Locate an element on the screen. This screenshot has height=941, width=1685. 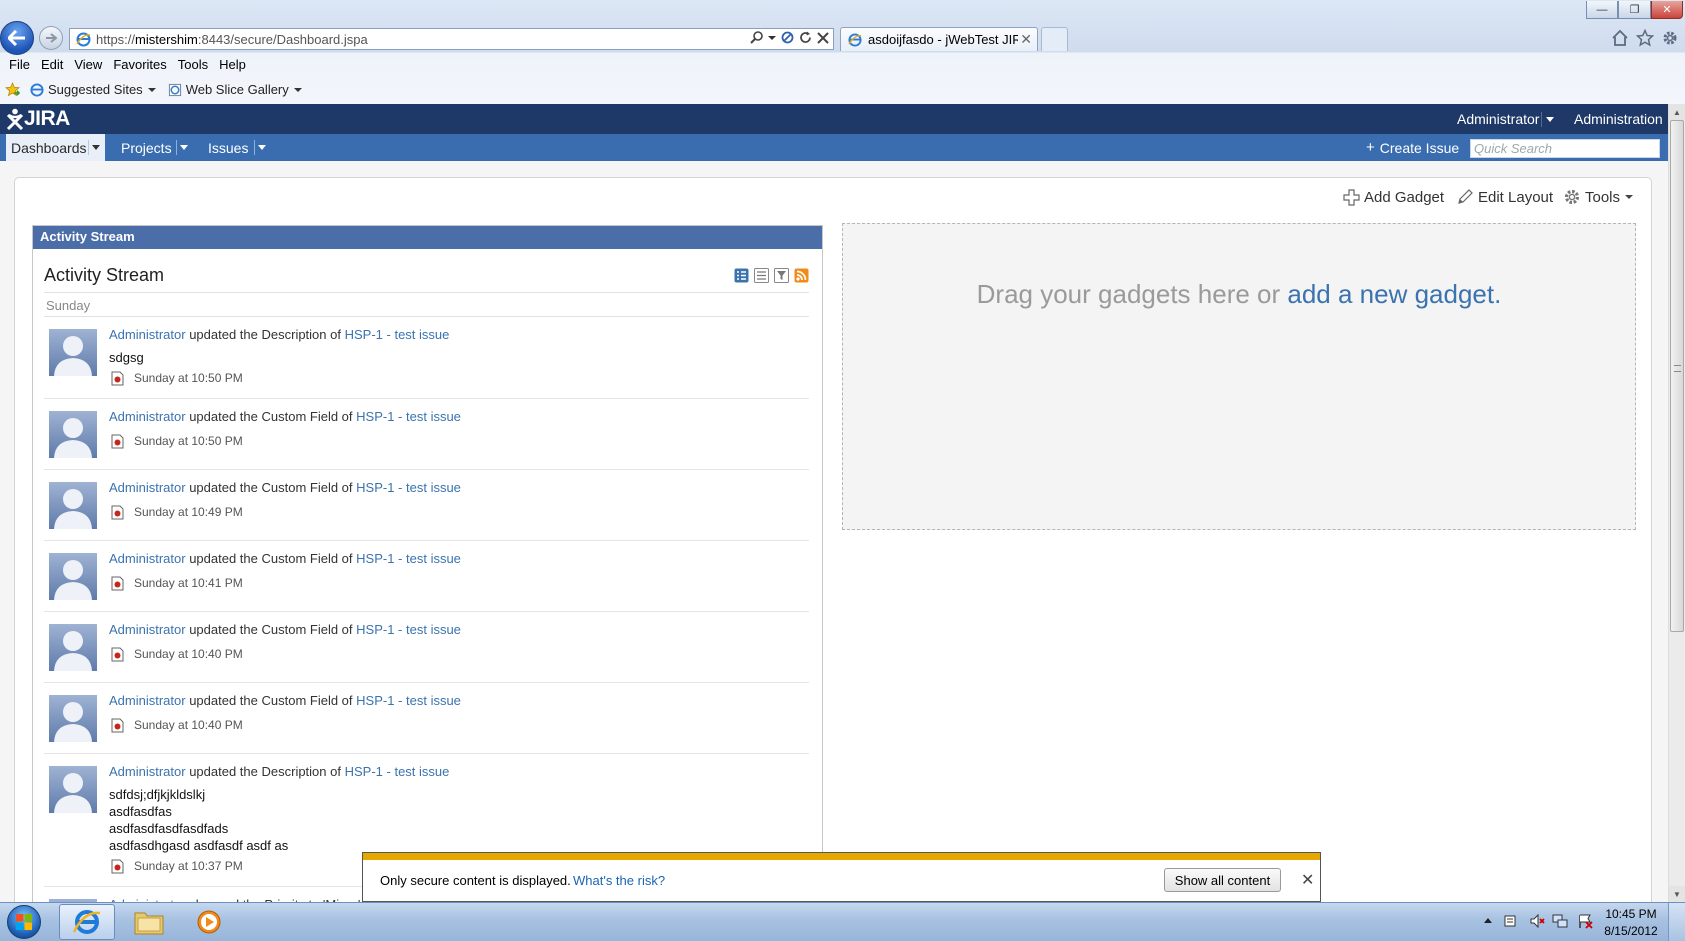
gear-icon is located at coordinates (1670, 38).